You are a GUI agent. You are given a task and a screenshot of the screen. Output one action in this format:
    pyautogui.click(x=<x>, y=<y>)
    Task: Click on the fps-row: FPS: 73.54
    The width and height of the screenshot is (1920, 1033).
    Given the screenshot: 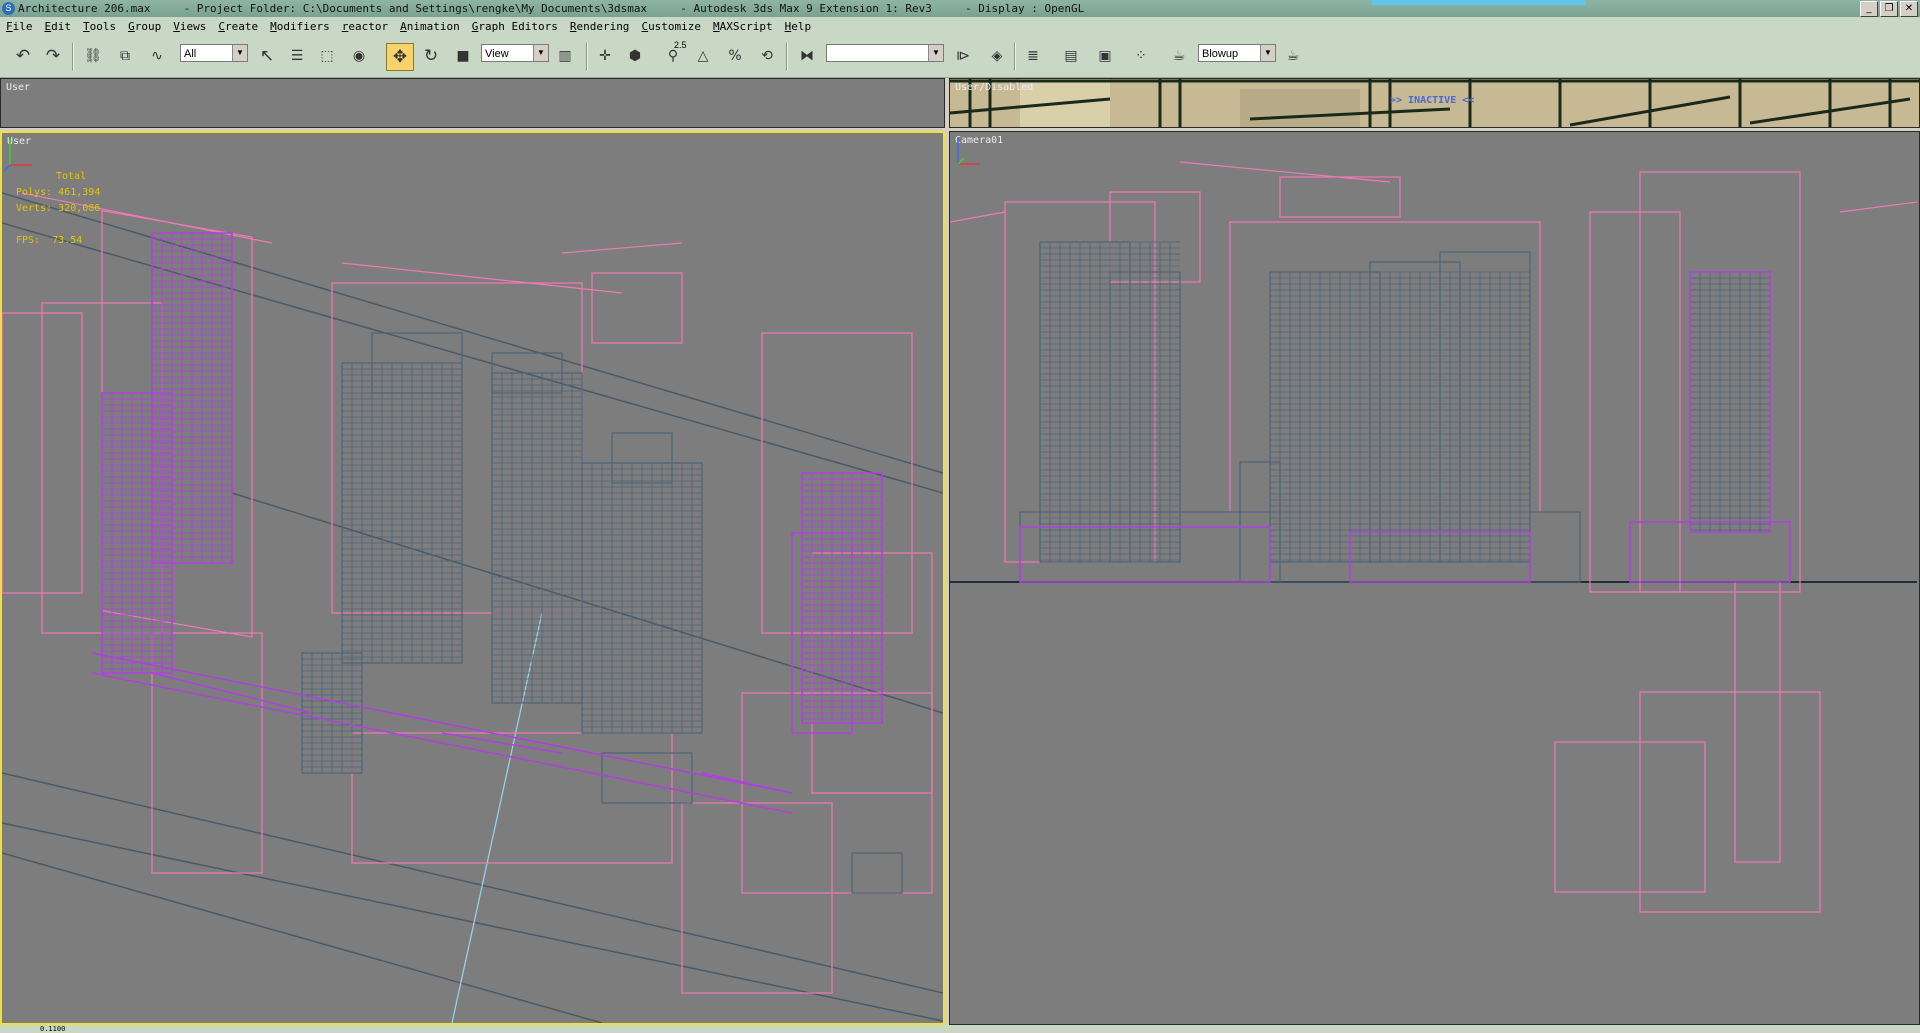 What is the action you would take?
    pyautogui.click(x=58, y=241)
    